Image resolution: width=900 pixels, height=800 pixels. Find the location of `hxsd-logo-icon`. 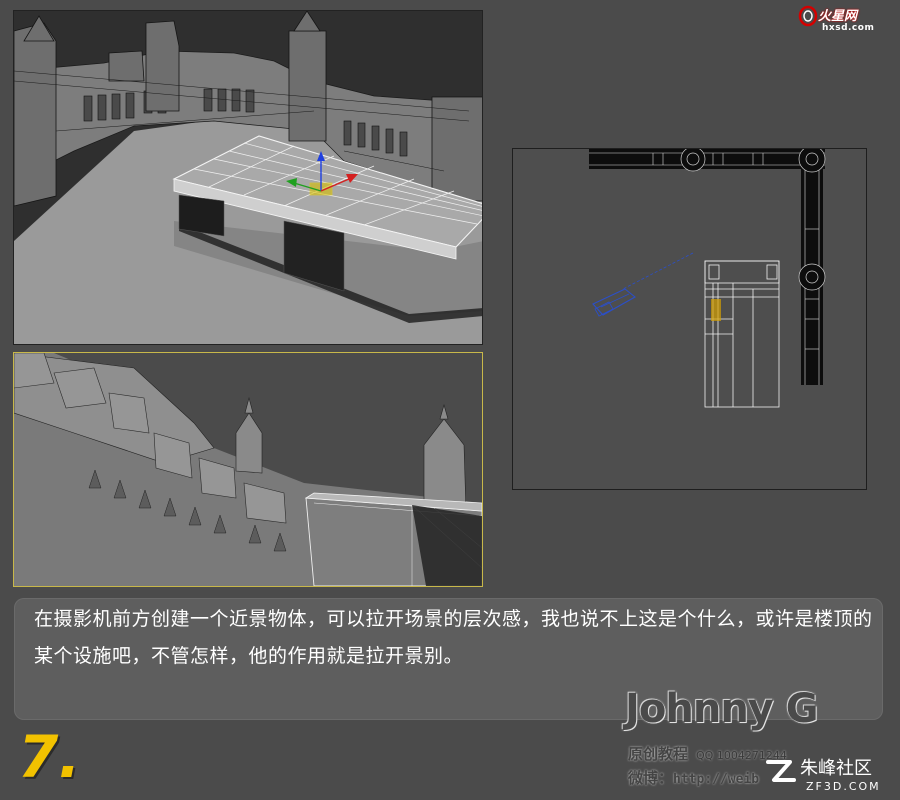

hxsd-logo-icon is located at coordinates (808, 16).